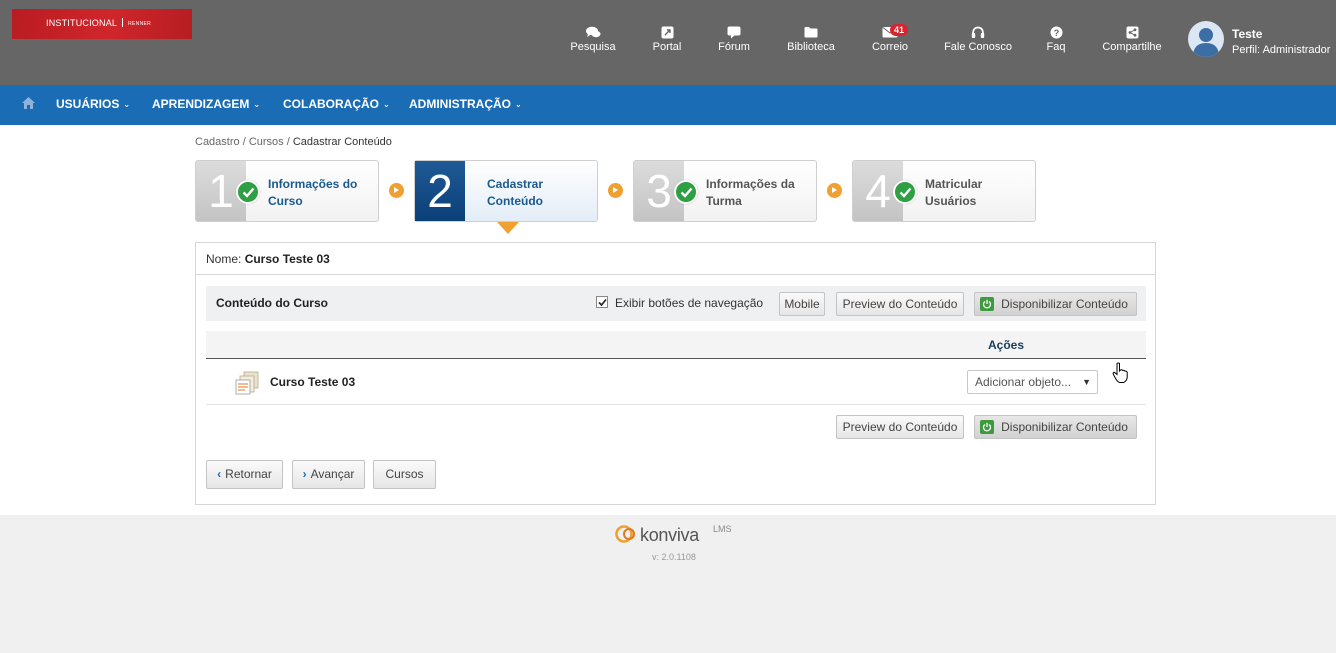 This screenshot has height=653, width=1336. I want to click on step-label: Informações da Turma, so click(750, 192).